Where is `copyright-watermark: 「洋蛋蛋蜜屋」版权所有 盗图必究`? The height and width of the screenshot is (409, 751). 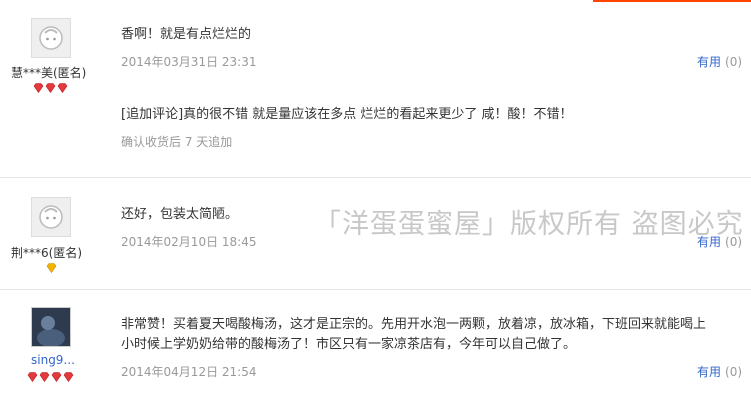 copyright-watermark: 「洋蛋蛋蜜屋」版权所有 盗图必究 is located at coordinates (529, 224).